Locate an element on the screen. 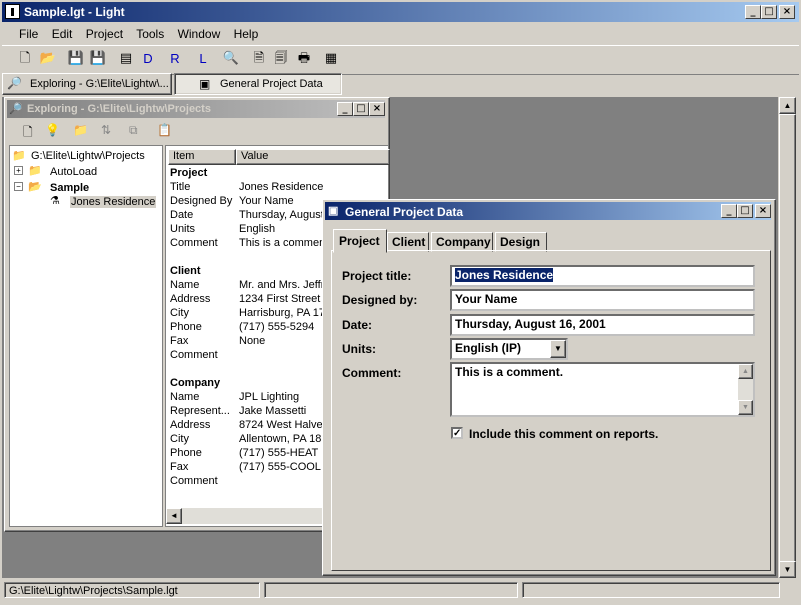 This screenshot has width=801, height=605. open-folder-icon: 📂 is located at coordinates (48, 59).